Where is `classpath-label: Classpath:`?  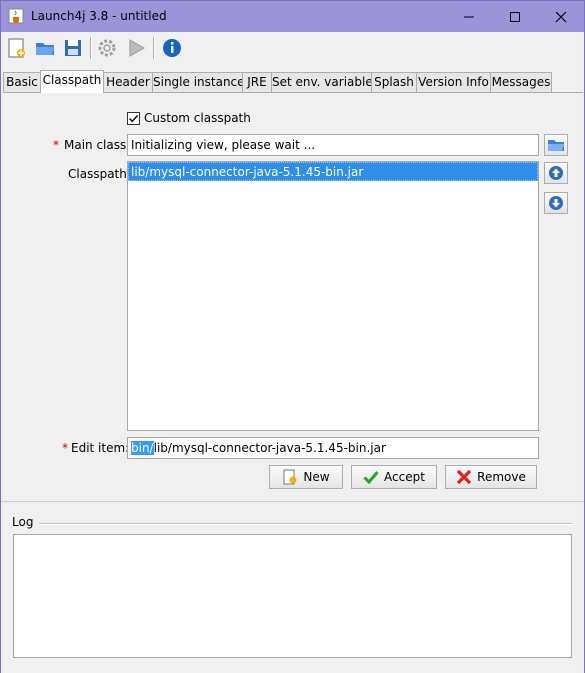
classpath-label: Classpath: is located at coordinates (99, 174).